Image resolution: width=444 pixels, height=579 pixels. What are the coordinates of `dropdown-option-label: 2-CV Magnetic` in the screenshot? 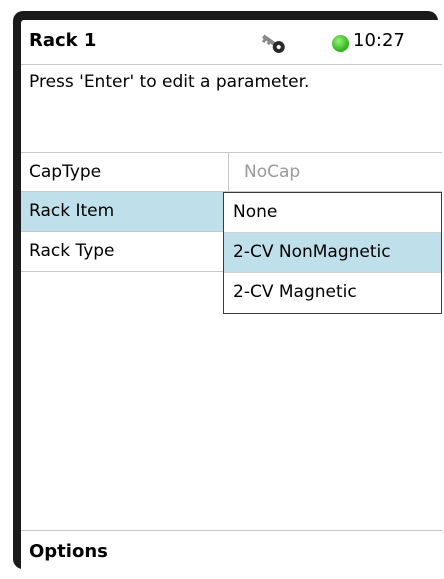 It's located at (295, 292).